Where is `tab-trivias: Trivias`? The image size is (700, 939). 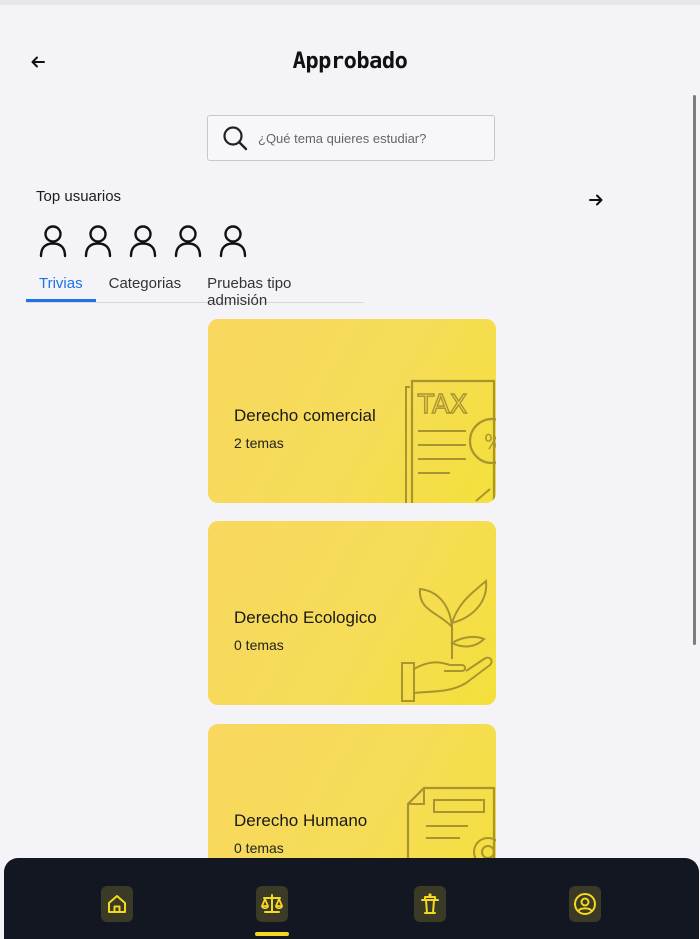
tab-trivias: Trivias is located at coordinates (61, 285).